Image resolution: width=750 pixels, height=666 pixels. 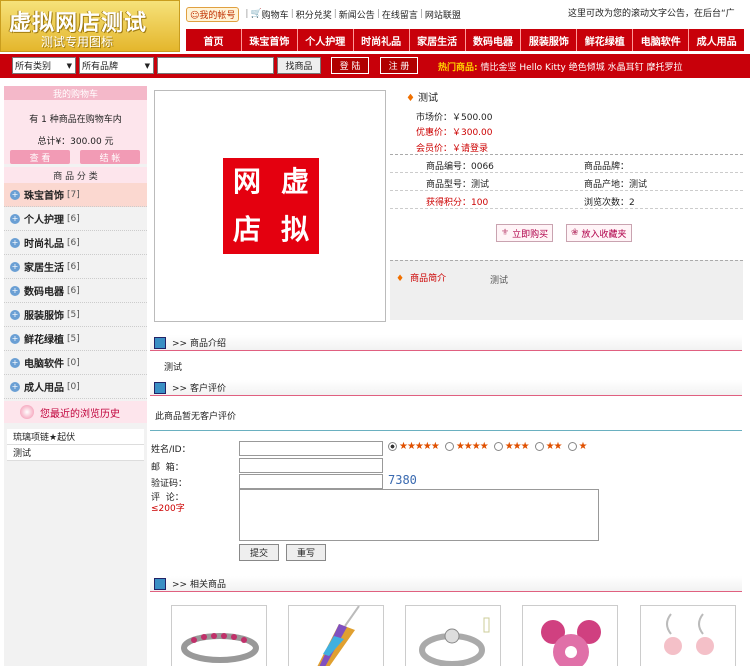 I want to click on section-related: >> 相关商品, so click(x=446, y=584).